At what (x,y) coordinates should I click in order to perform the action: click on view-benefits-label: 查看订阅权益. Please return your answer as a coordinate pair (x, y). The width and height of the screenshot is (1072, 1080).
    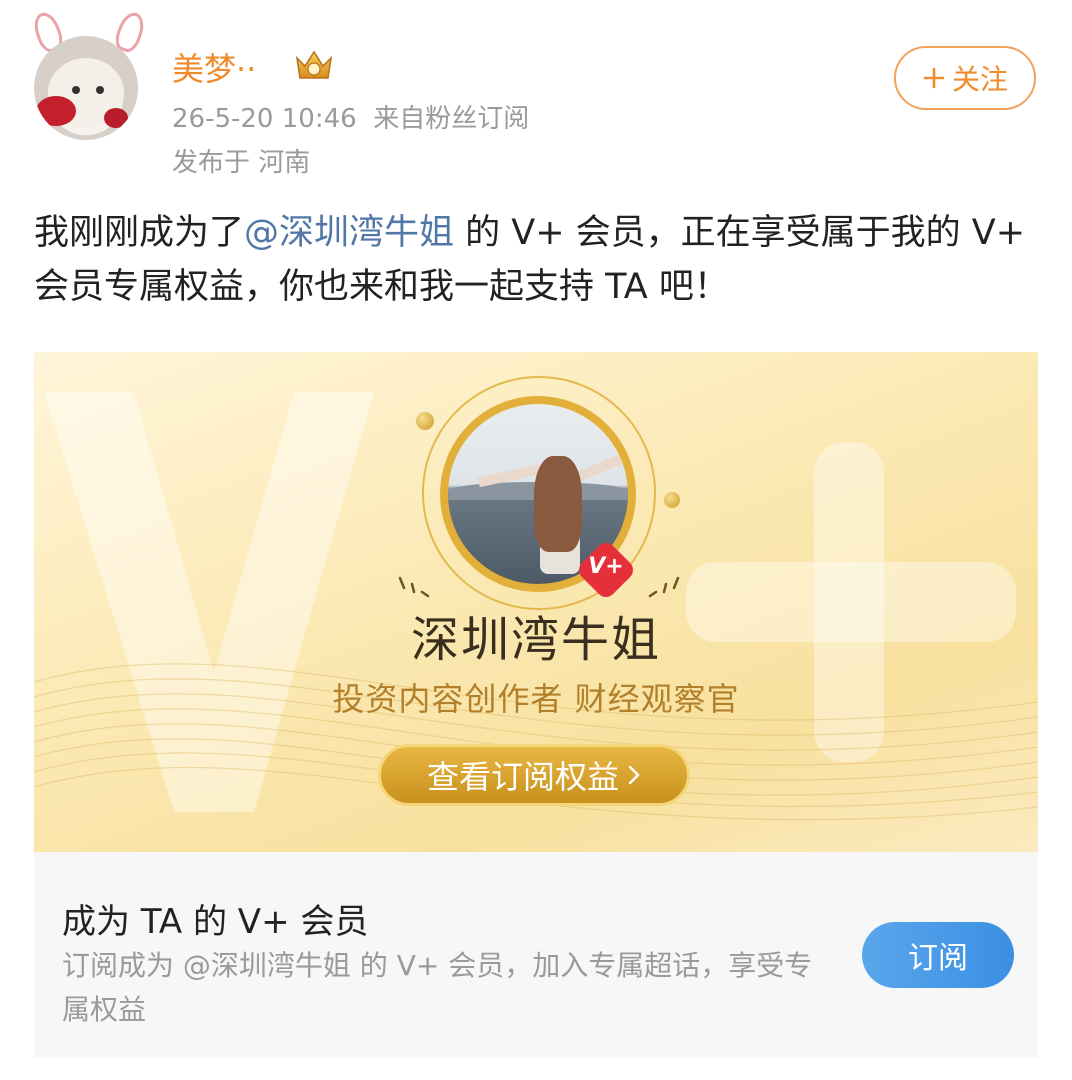
    Looking at the image, I should click on (522, 777).